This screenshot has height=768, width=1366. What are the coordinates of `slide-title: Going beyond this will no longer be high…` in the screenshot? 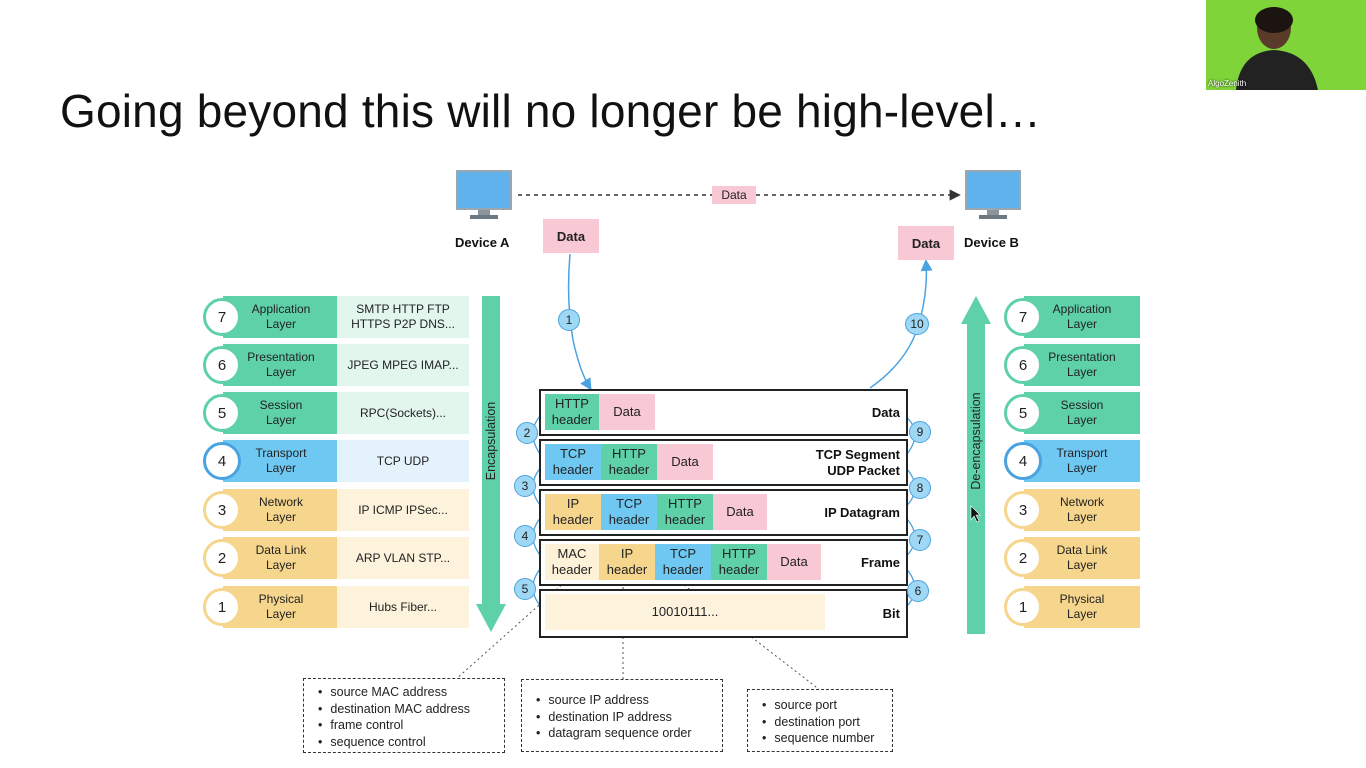 It's located at (551, 111).